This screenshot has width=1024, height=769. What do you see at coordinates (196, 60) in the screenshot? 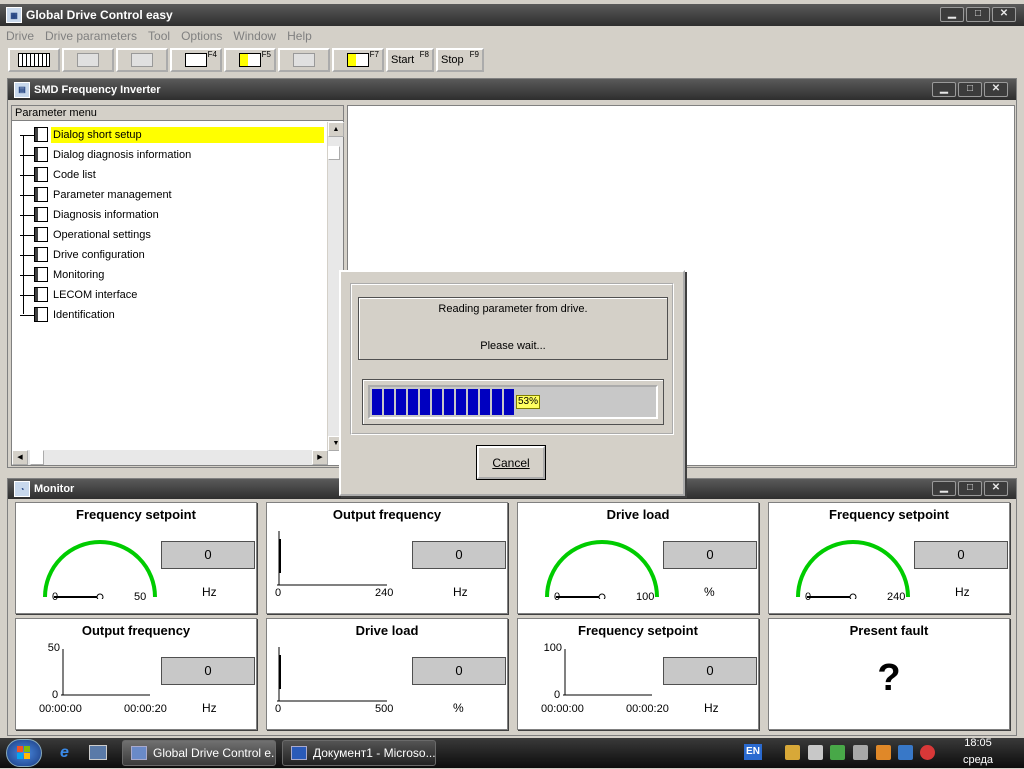
I see `f4-button: F4` at bounding box center [196, 60].